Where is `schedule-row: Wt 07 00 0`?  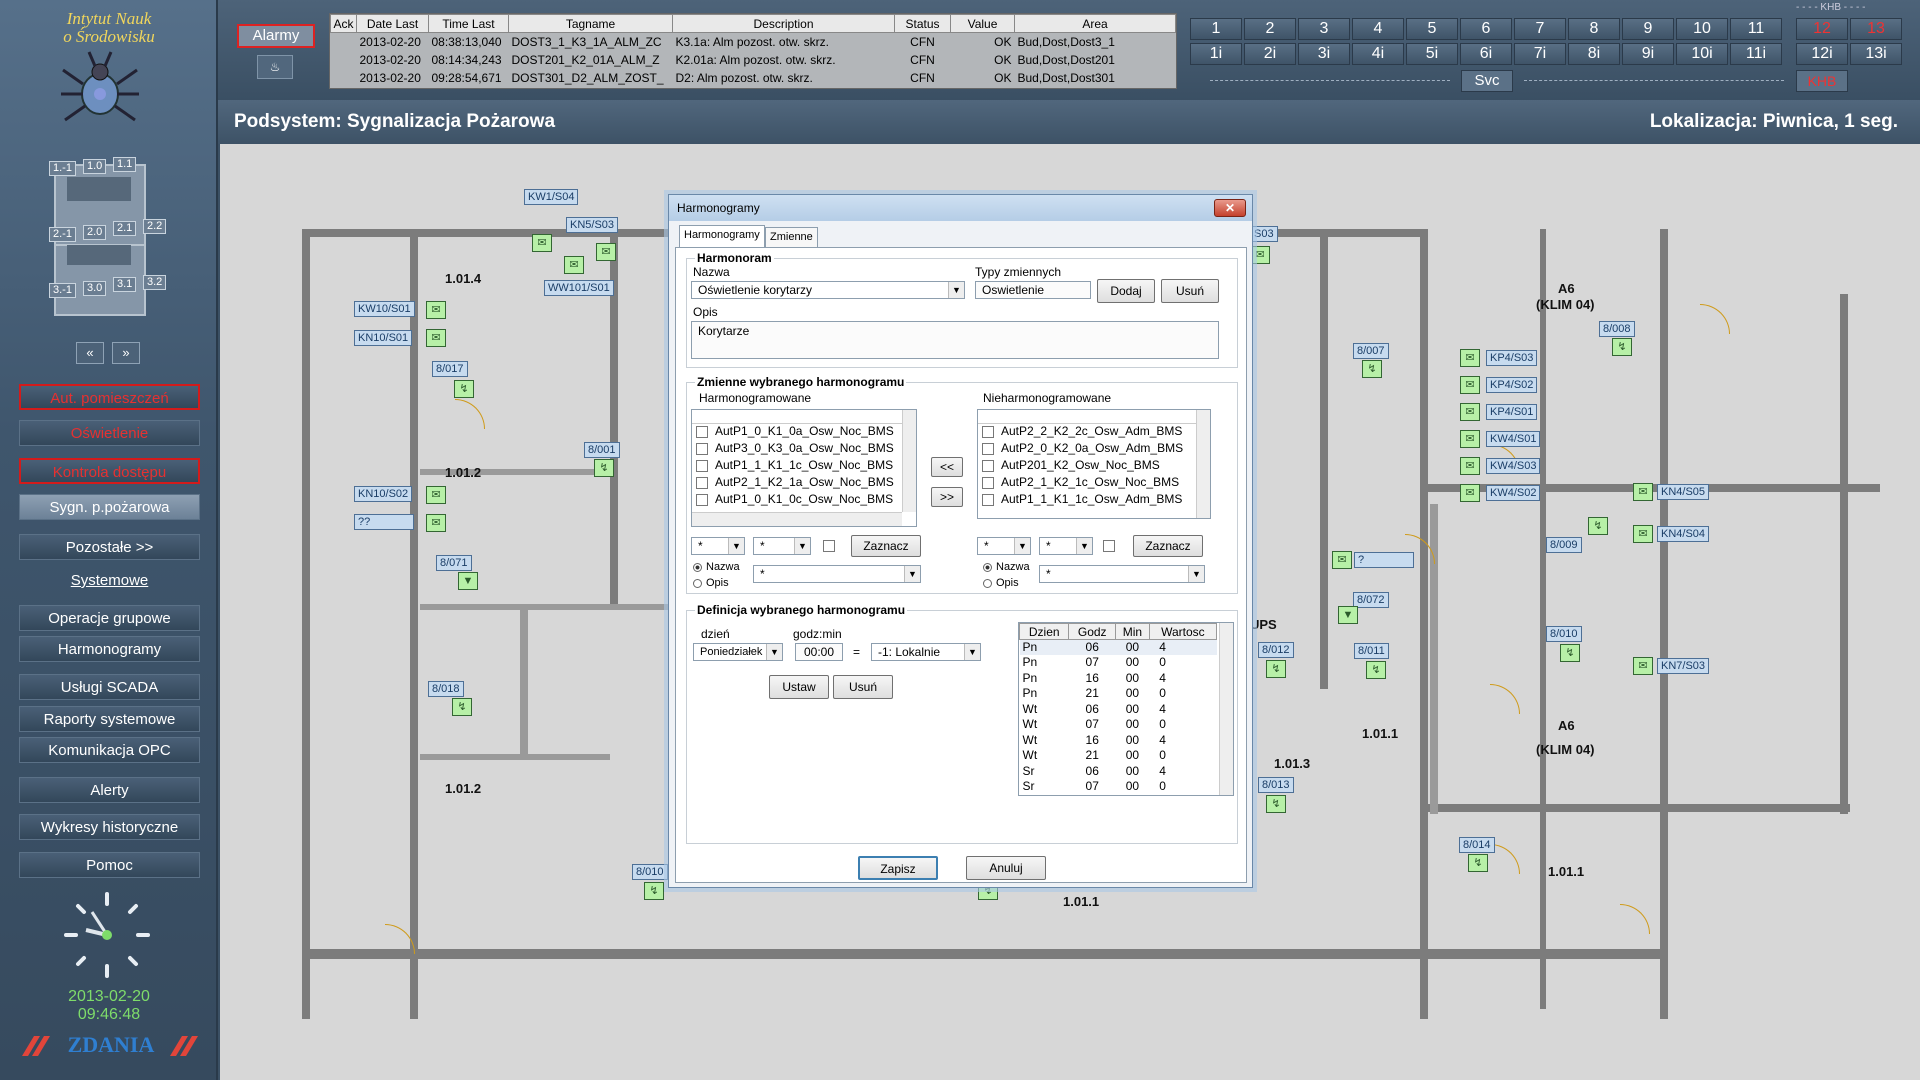
schedule-row: Wt 07 00 0 is located at coordinates (1118, 725).